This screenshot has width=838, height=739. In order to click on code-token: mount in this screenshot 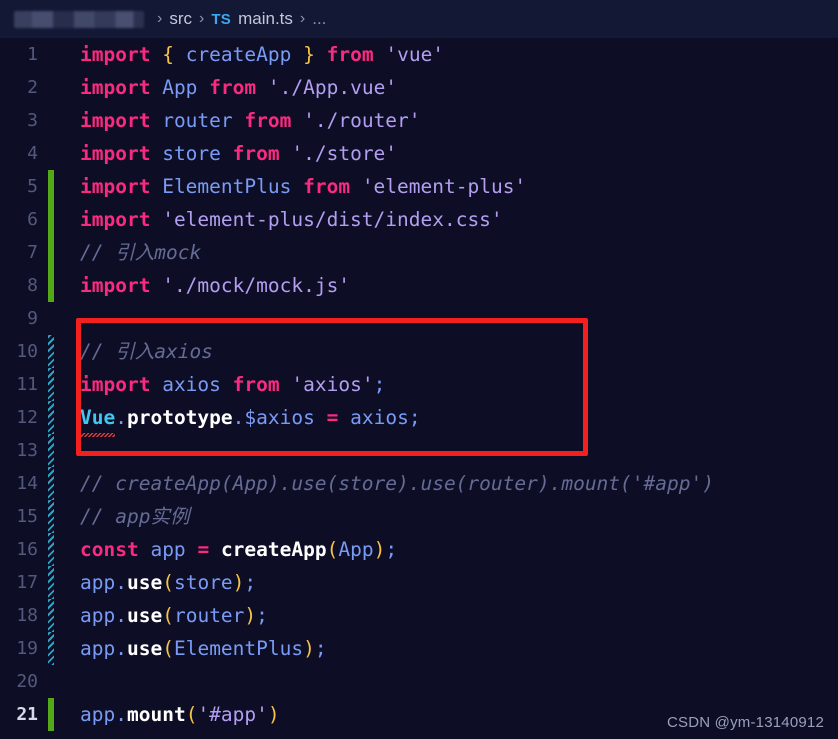, I will do `click(156, 714)`.